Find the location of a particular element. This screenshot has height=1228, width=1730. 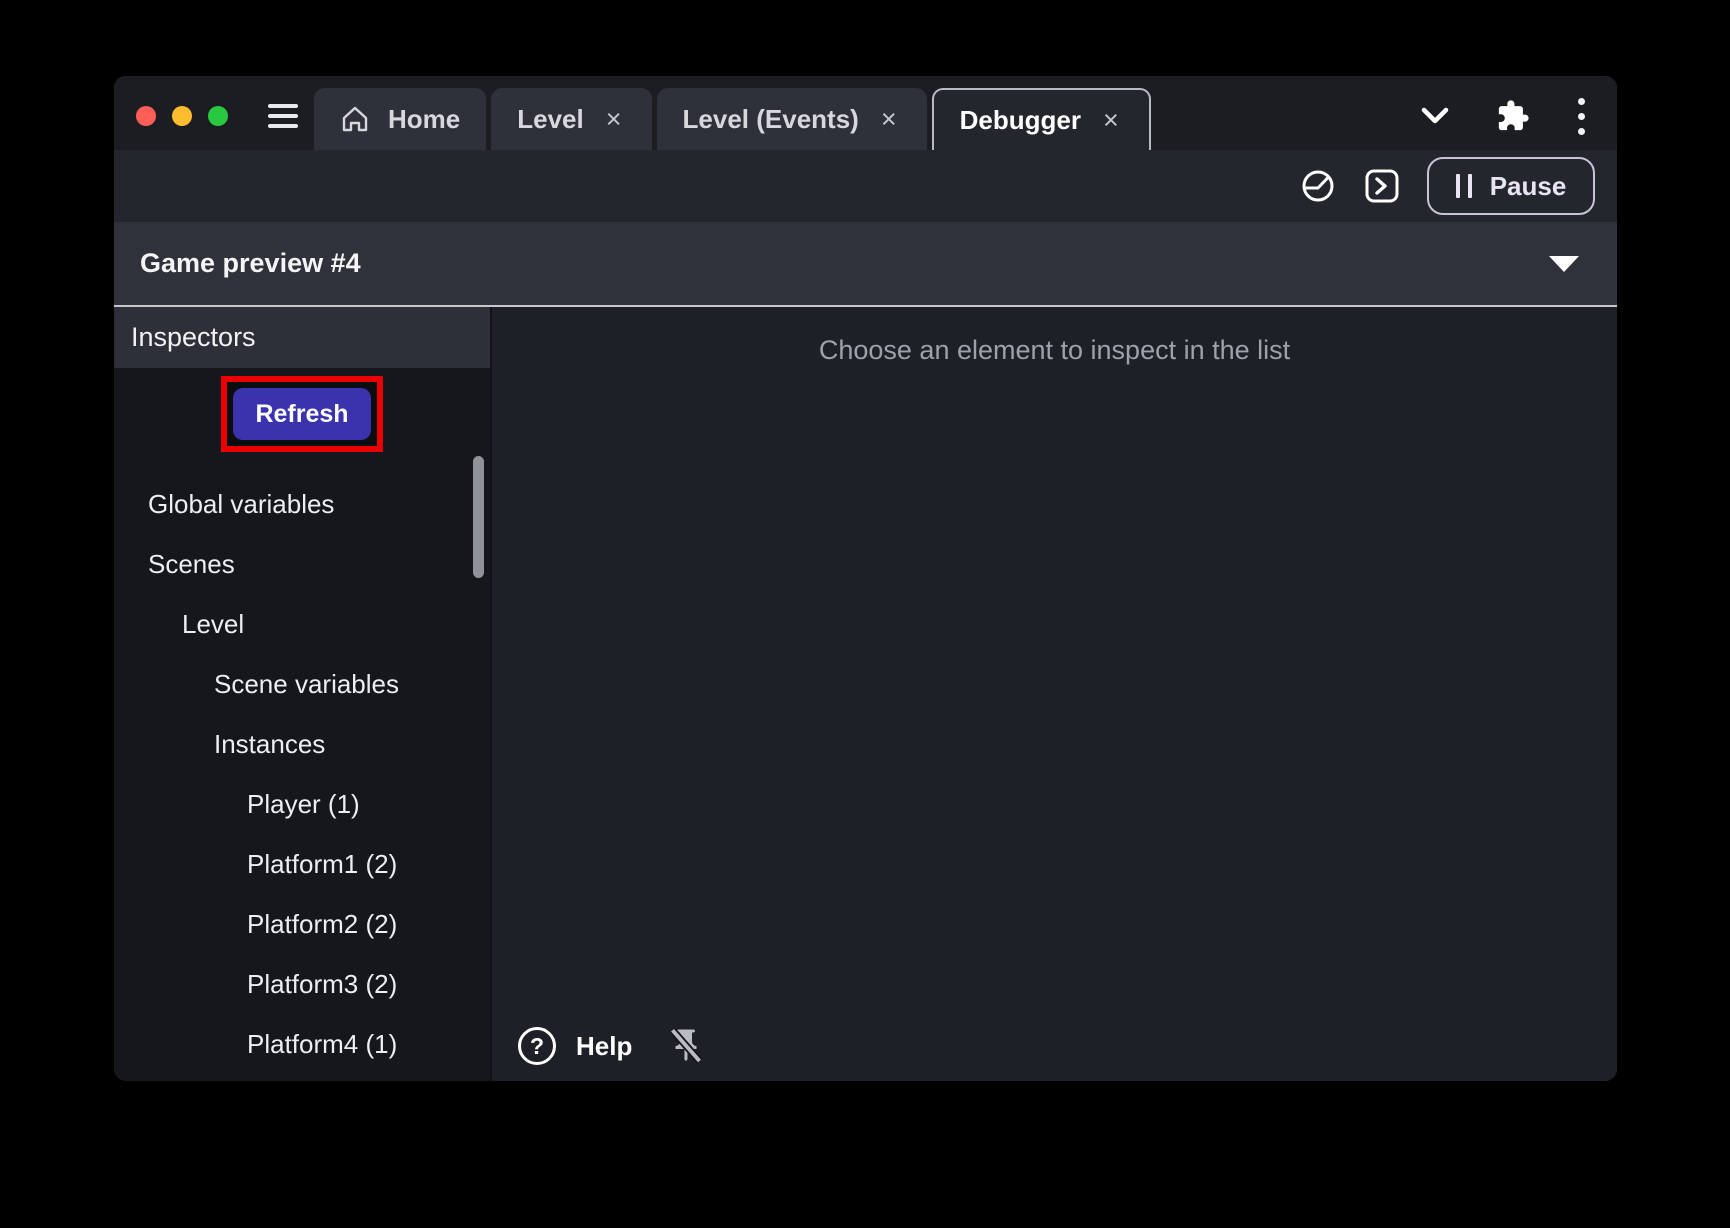

chevron-down-icon is located at coordinates (1435, 116).